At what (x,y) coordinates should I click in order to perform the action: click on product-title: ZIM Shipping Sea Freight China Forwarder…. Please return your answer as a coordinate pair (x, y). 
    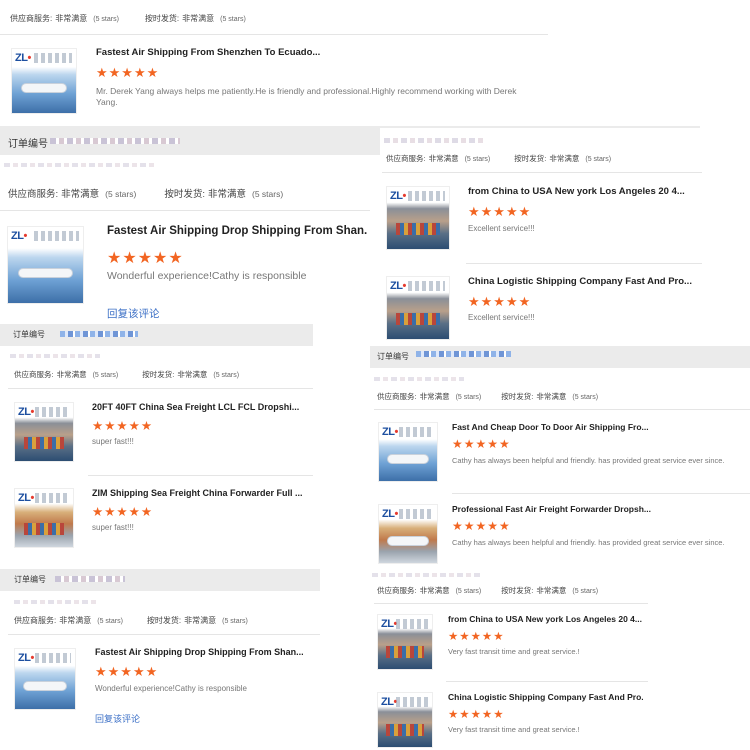
    Looking at the image, I should click on (199, 493).